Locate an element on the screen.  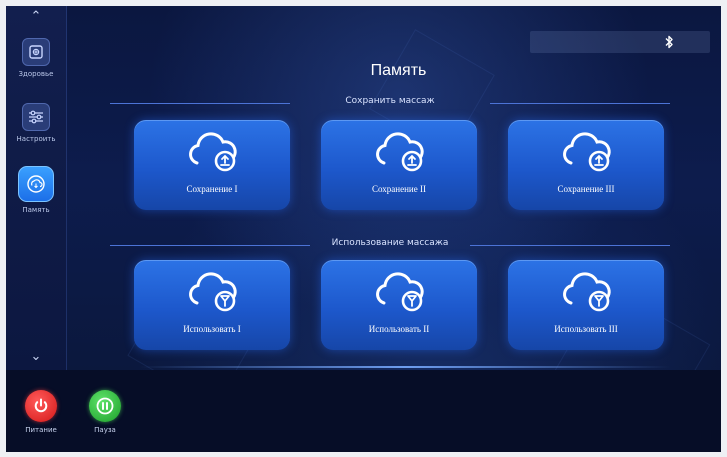
power-button: Питание is located at coordinates (41, 412).